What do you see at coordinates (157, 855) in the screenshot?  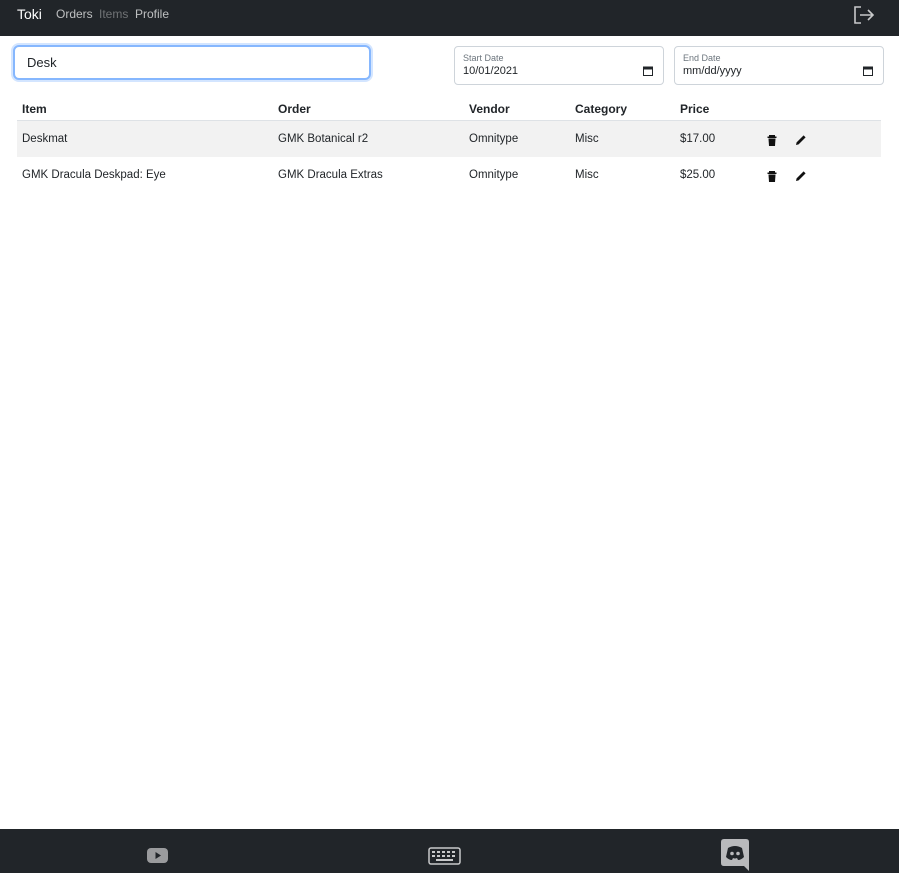 I see `youtube-icon` at bounding box center [157, 855].